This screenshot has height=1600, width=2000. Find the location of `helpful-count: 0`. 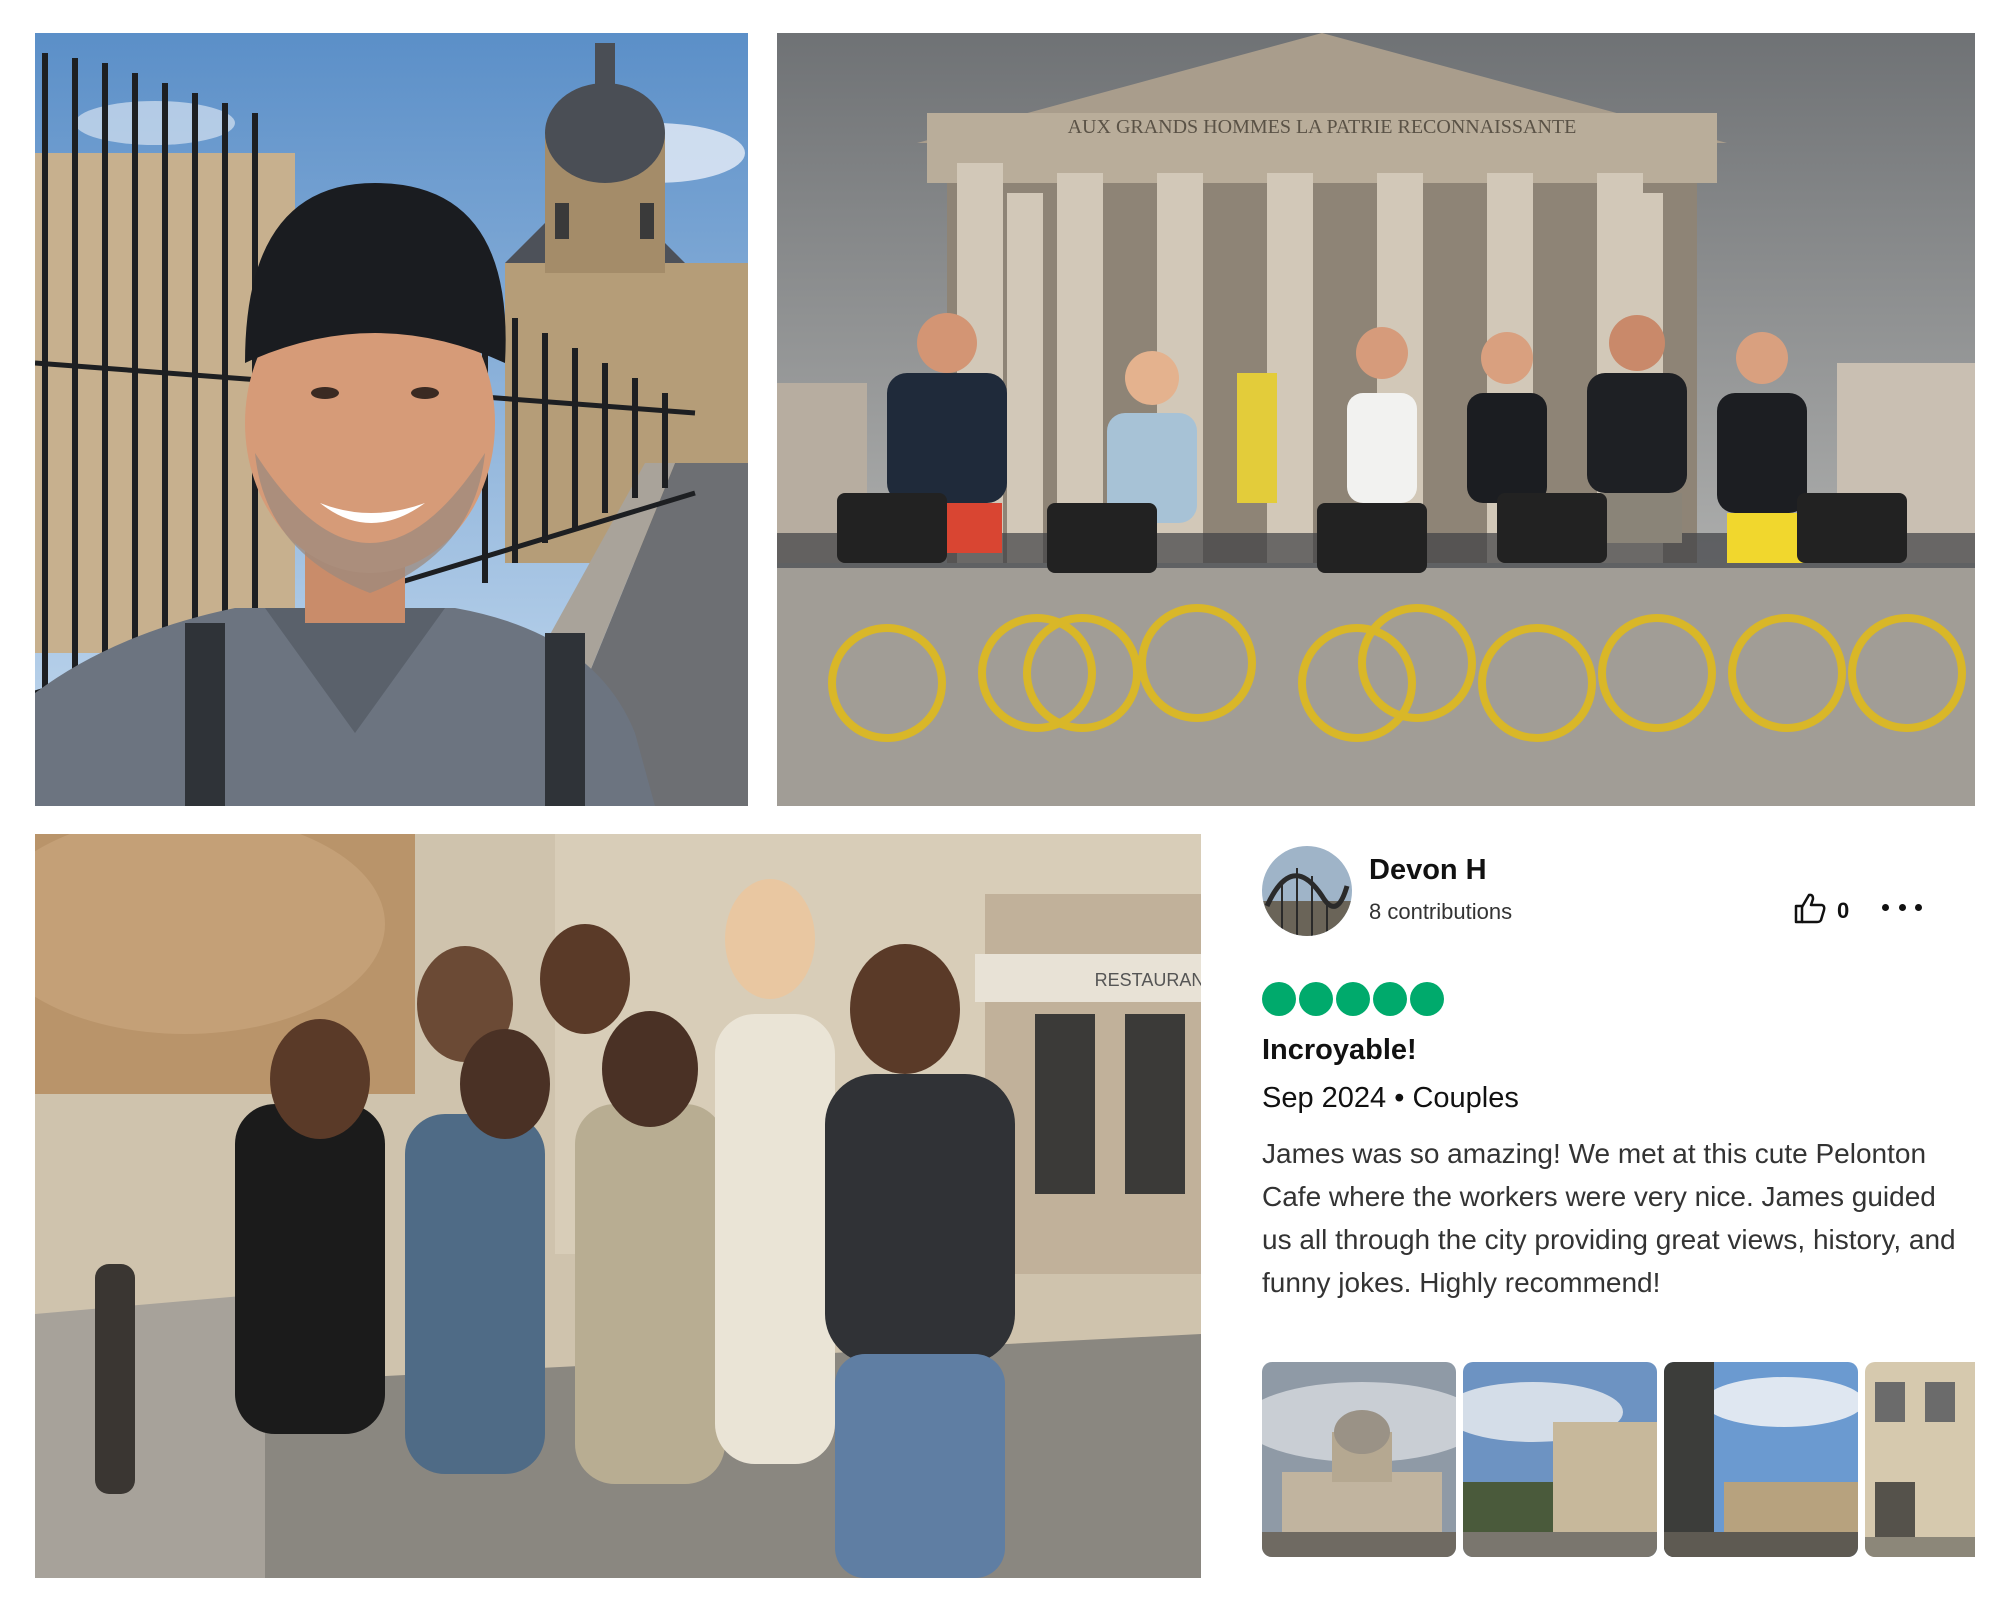

helpful-count: 0 is located at coordinates (1843, 910).